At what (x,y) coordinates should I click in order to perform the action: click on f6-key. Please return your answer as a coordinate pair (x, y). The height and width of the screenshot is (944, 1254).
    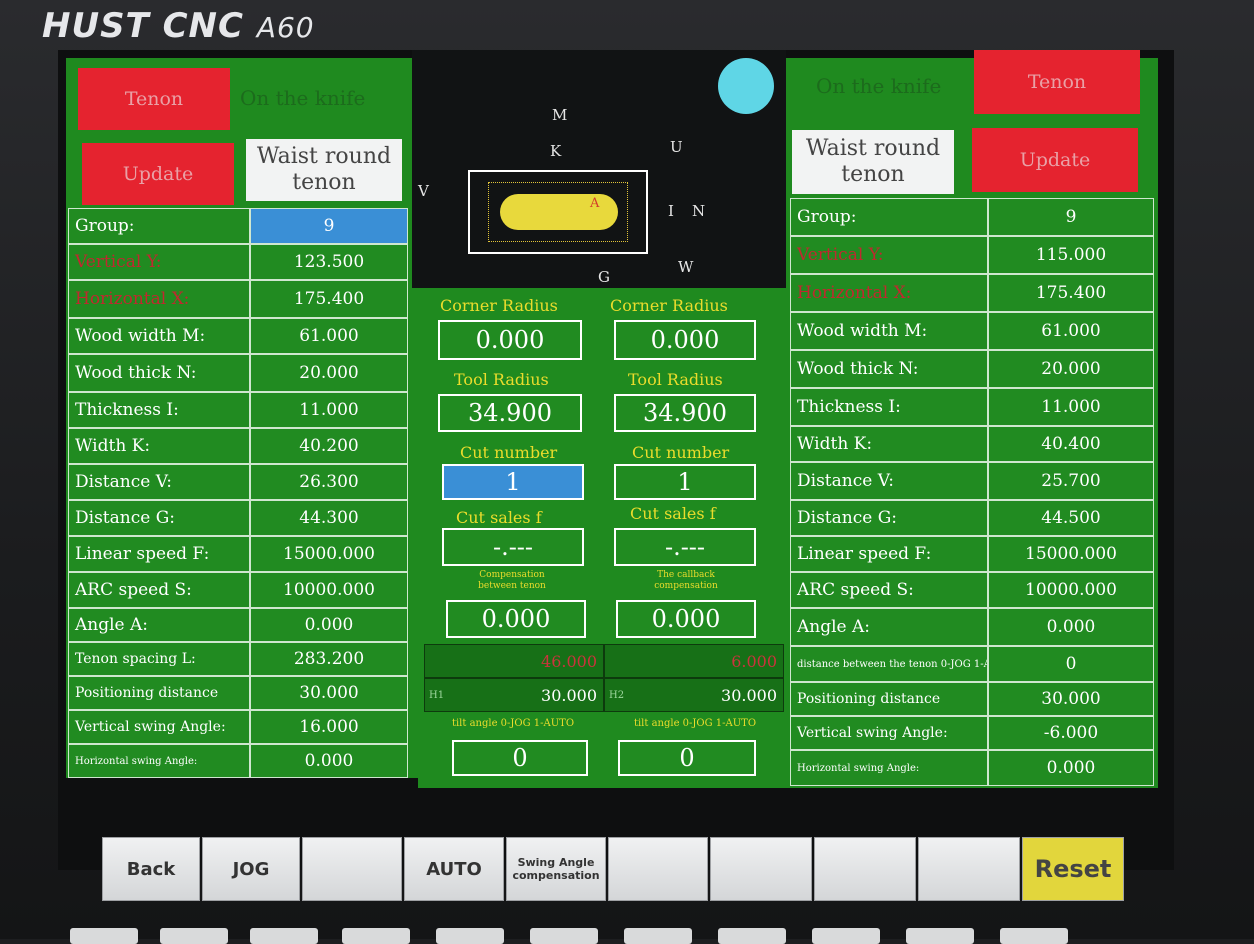
    Looking at the image, I should click on (658, 869).